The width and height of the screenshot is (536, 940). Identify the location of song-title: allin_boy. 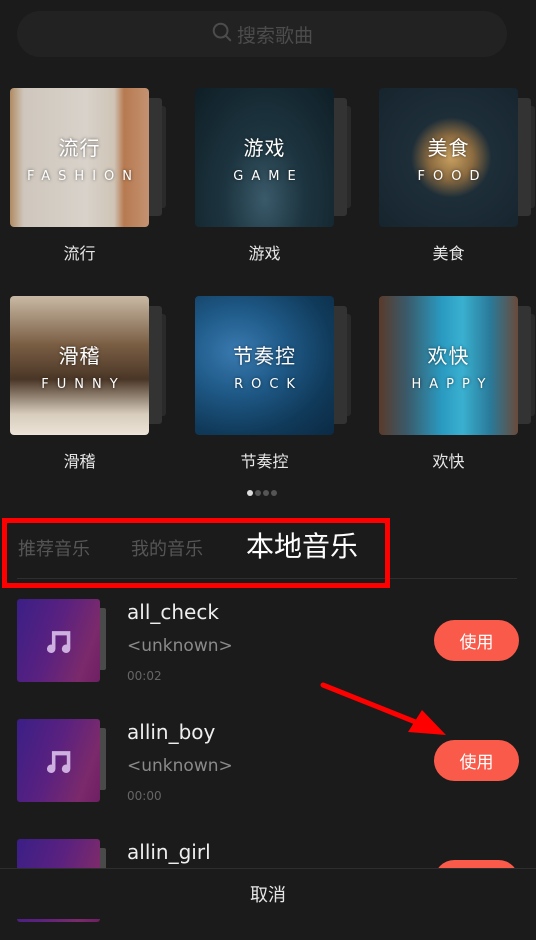
(171, 732).